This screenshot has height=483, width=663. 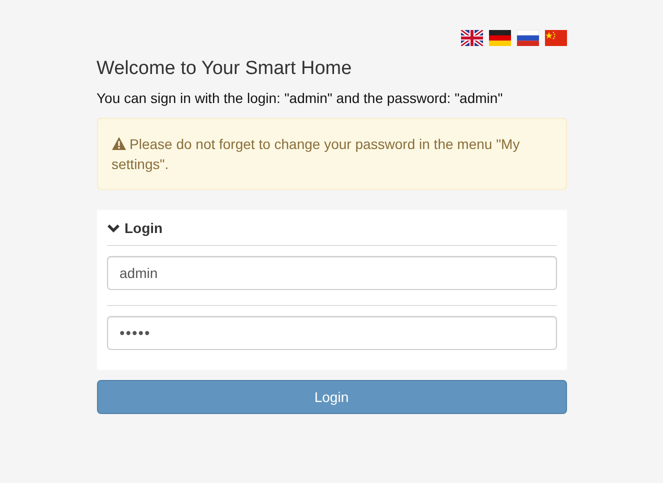 What do you see at coordinates (119, 143) in the screenshot?
I see `warning-icon` at bounding box center [119, 143].